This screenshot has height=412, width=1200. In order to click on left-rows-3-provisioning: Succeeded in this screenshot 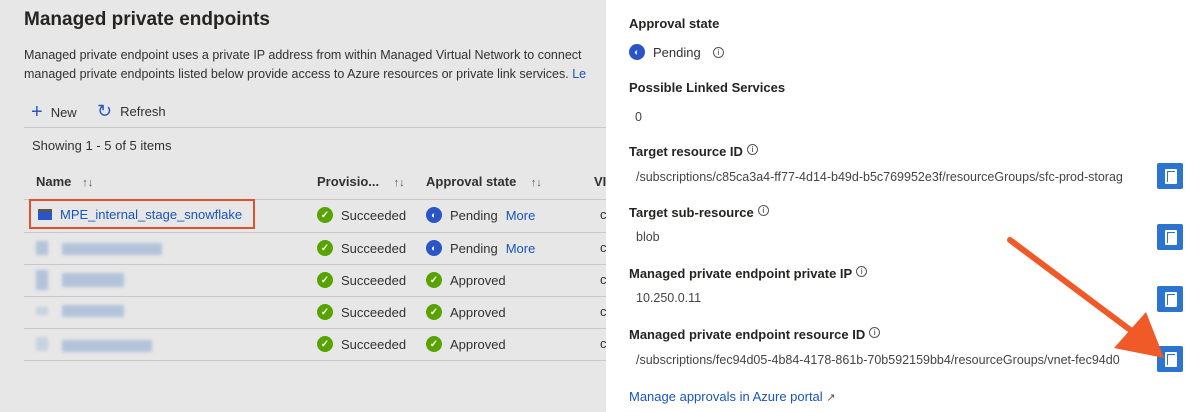, I will do `click(374, 312)`.